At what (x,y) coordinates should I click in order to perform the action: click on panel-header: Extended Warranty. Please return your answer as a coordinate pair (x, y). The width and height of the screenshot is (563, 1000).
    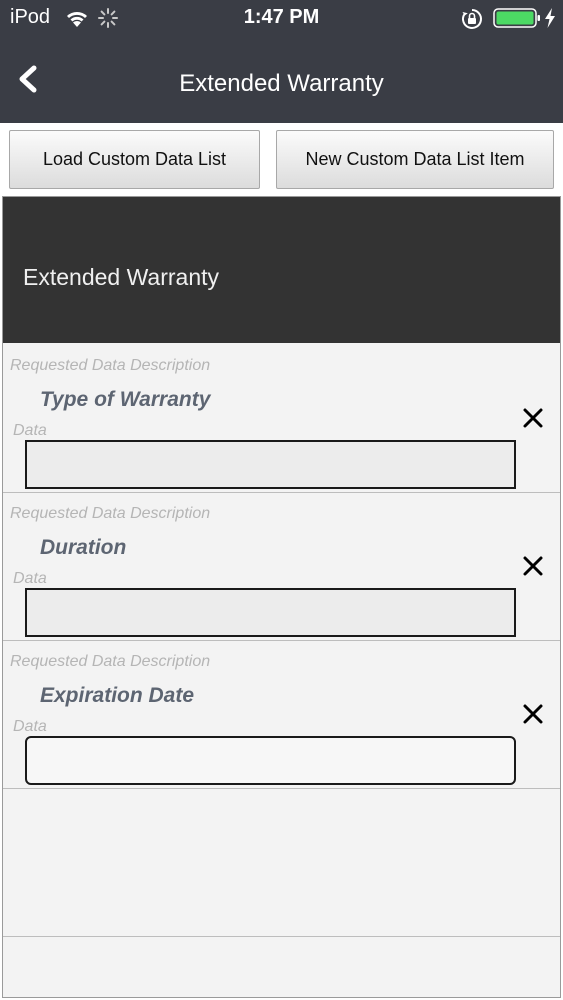
    Looking at the image, I should click on (281, 270).